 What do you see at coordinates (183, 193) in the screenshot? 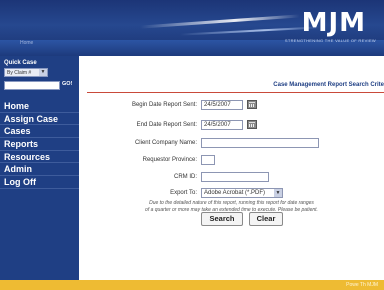
I see `export-to-label: Export To:` at bounding box center [183, 193].